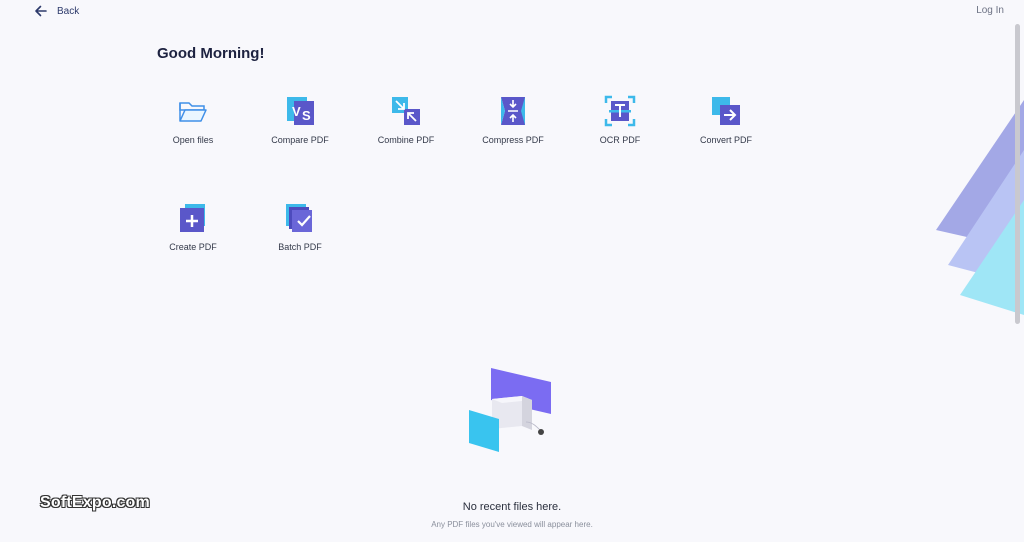 This screenshot has width=1024, height=542. I want to click on folder-open-icon, so click(193, 112).